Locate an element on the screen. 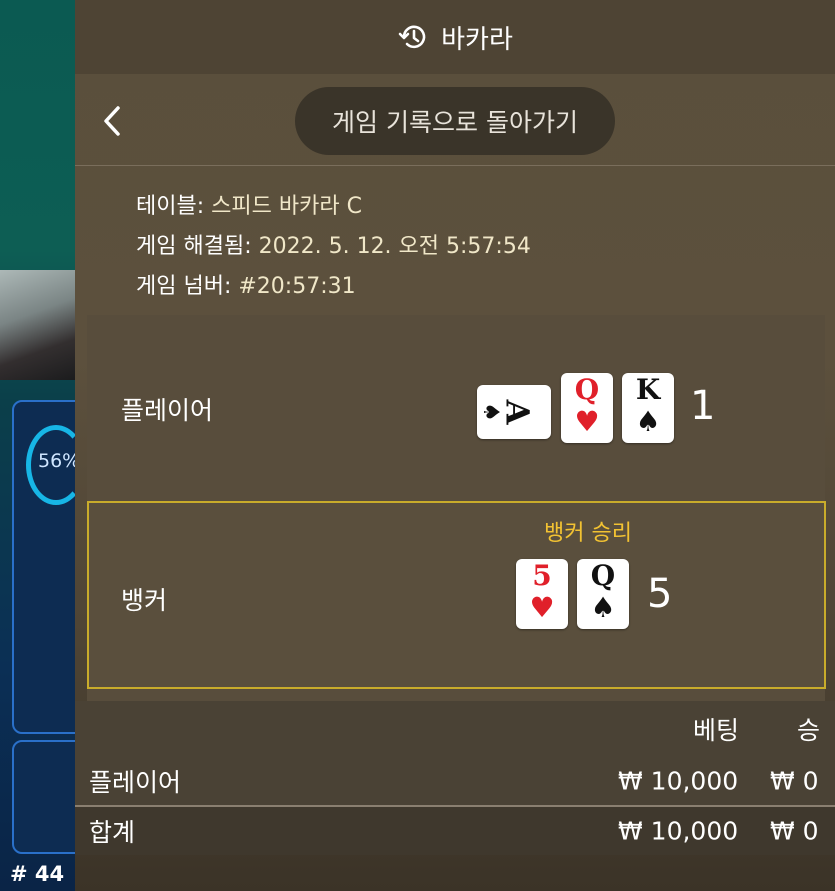  player-score: 1 is located at coordinates (703, 406).